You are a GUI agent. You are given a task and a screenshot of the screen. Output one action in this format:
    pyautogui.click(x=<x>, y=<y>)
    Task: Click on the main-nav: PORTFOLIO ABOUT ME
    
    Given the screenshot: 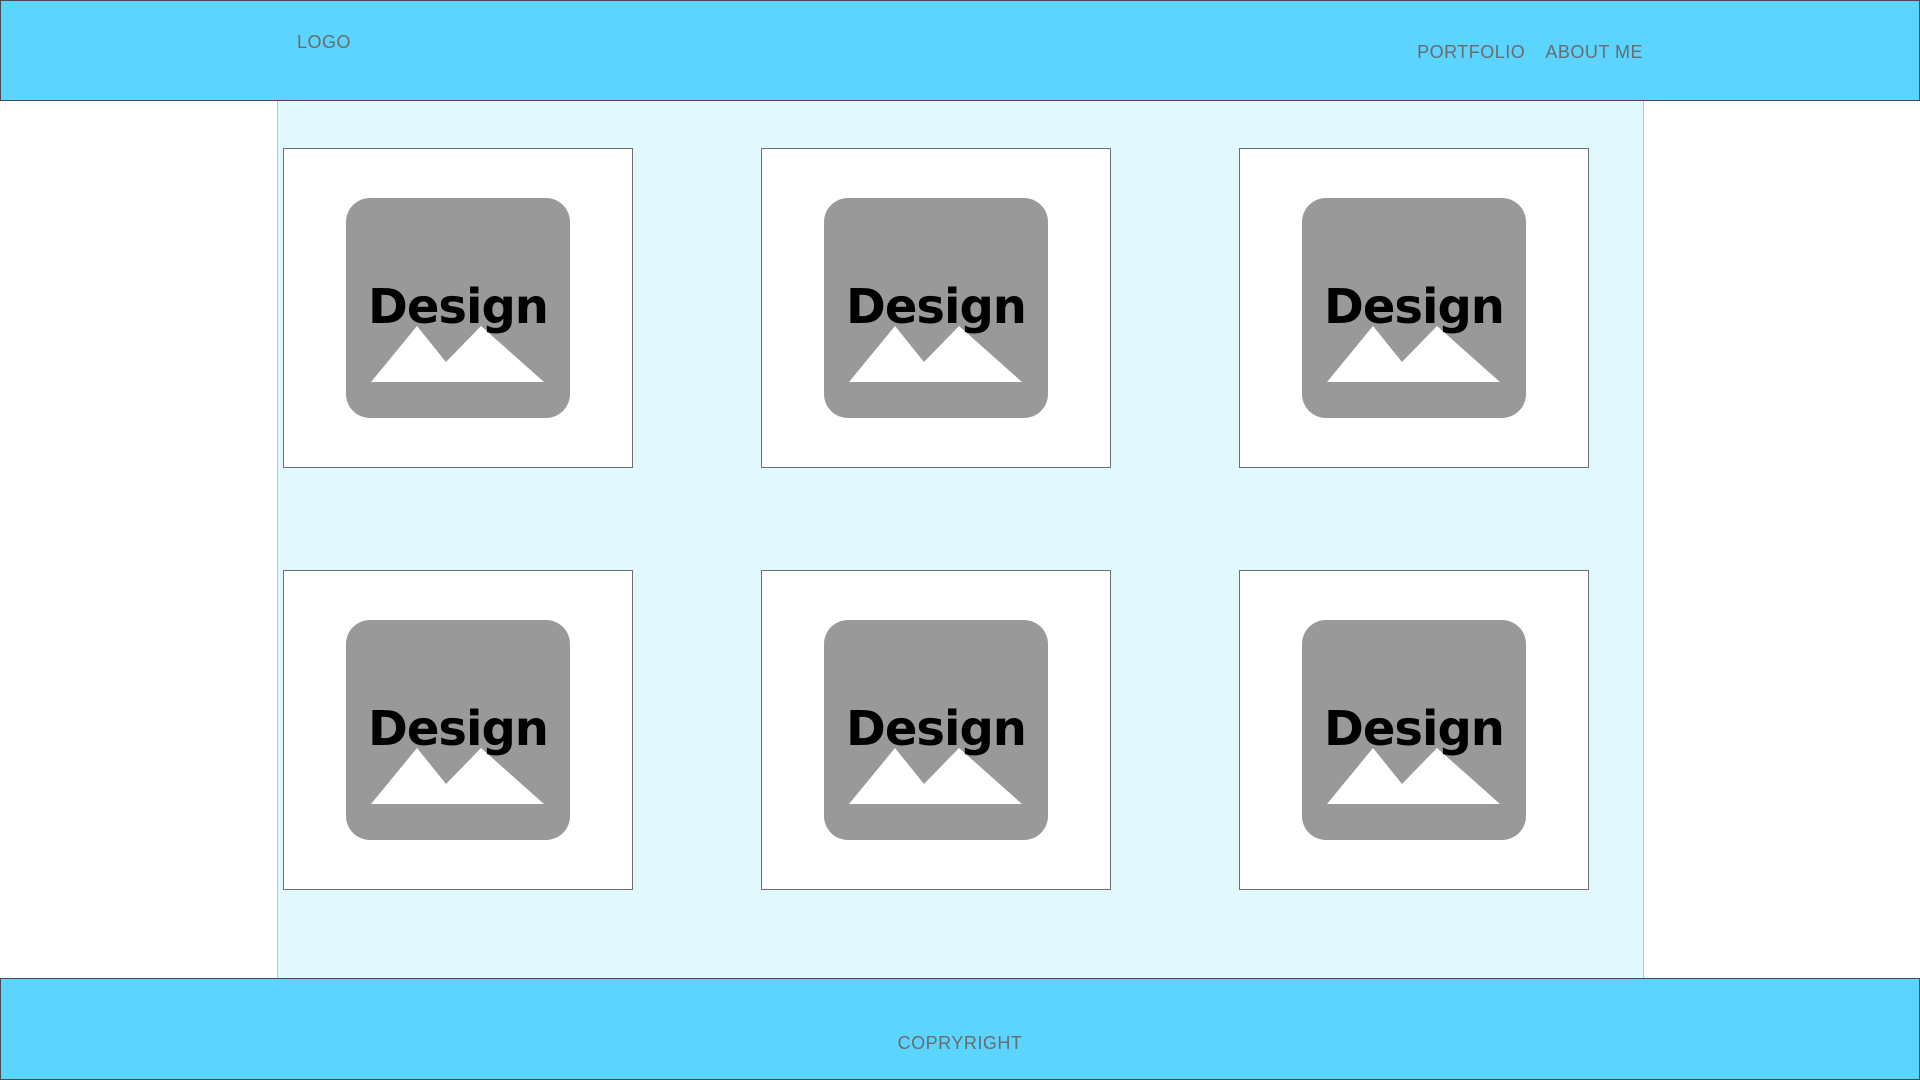 What is the action you would take?
    pyautogui.click(x=1530, y=52)
    